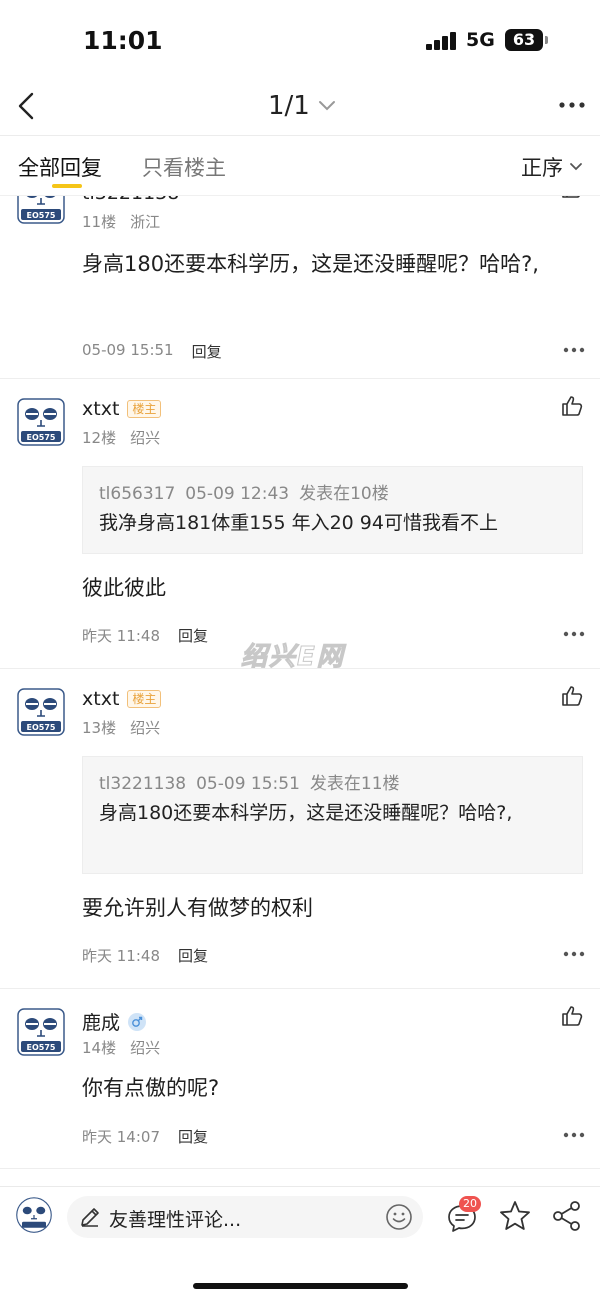 This screenshot has width=600, height=1300. What do you see at coordinates (470, 1204) in the screenshot?
I see `comment-count-badge: 20` at bounding box center [470, 1204].